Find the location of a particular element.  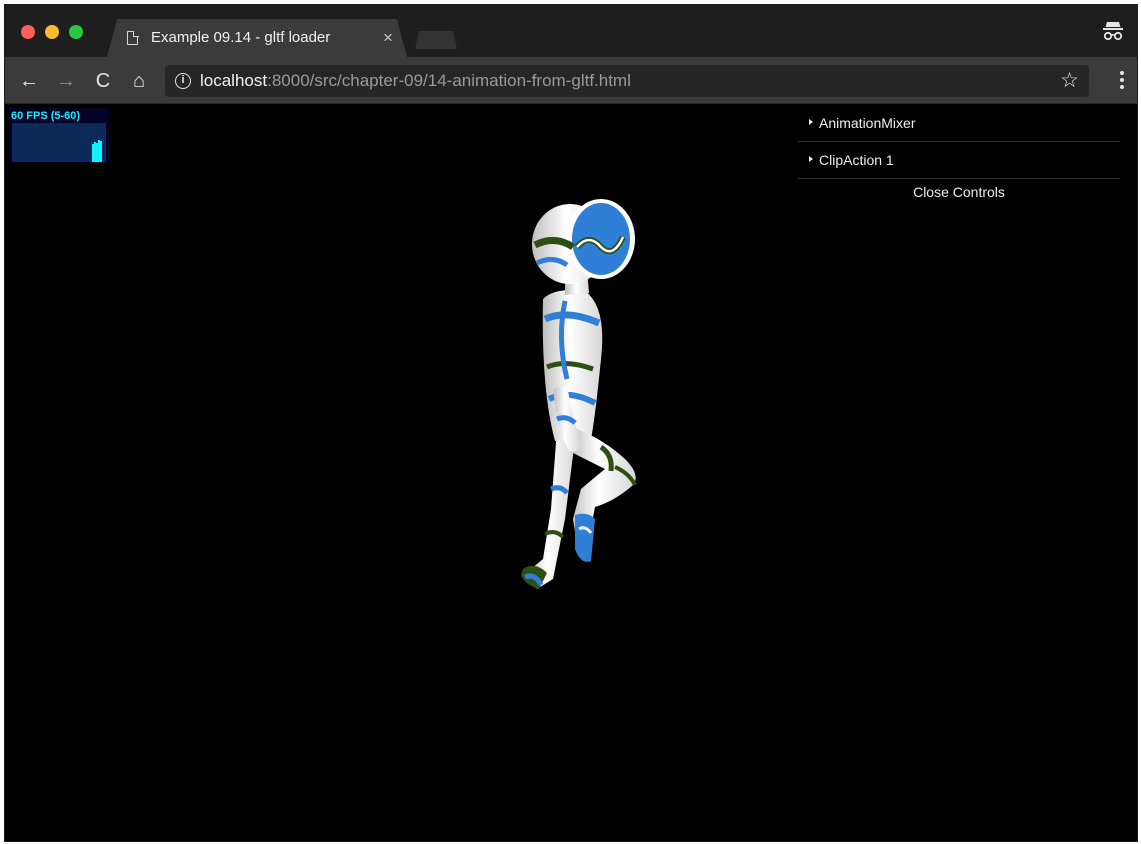

fps-graph is located at coordinates (59, 142).